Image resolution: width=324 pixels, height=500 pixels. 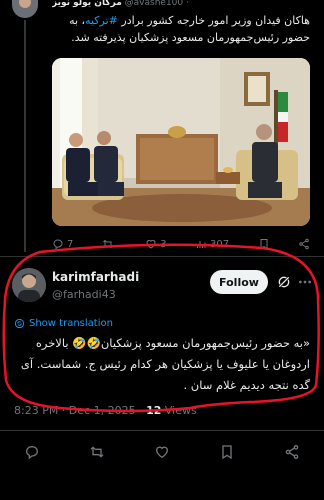 I want to click on divider, so click(x=162, y=256).